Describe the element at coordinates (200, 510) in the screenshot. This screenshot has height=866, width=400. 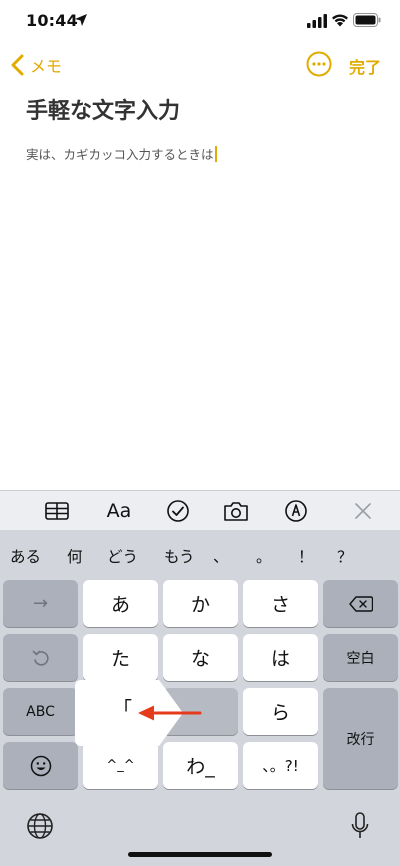
I see `format-toolbar: Aa` at that location.